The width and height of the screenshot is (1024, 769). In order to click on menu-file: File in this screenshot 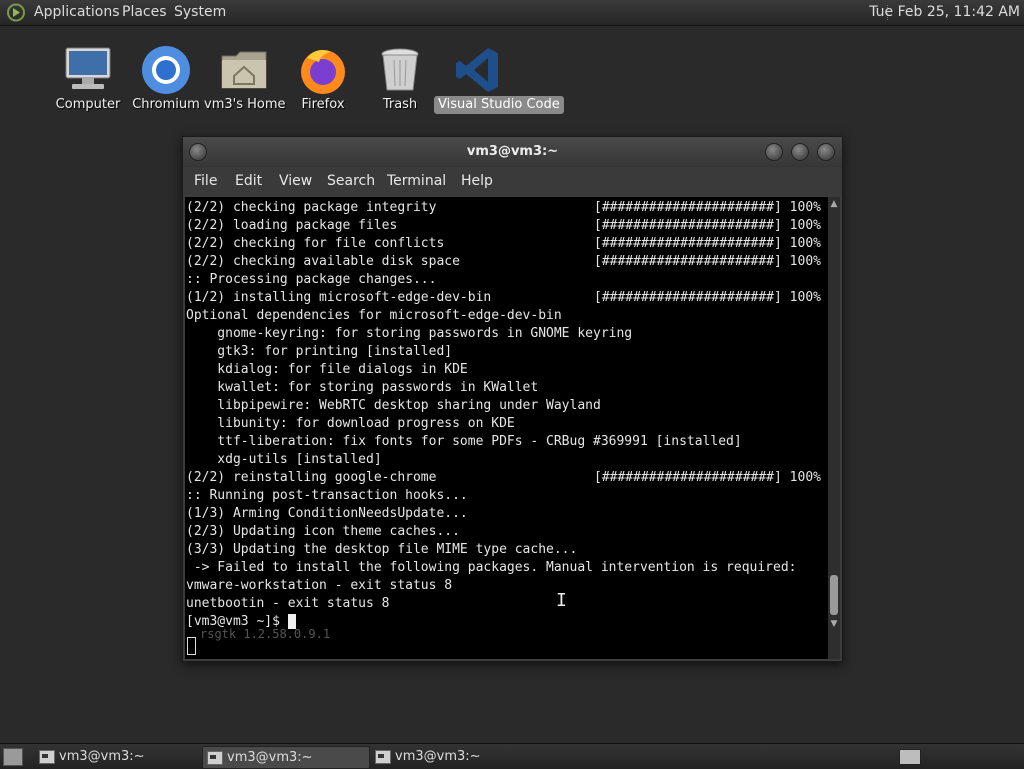, I will do `click(205, 181)`.